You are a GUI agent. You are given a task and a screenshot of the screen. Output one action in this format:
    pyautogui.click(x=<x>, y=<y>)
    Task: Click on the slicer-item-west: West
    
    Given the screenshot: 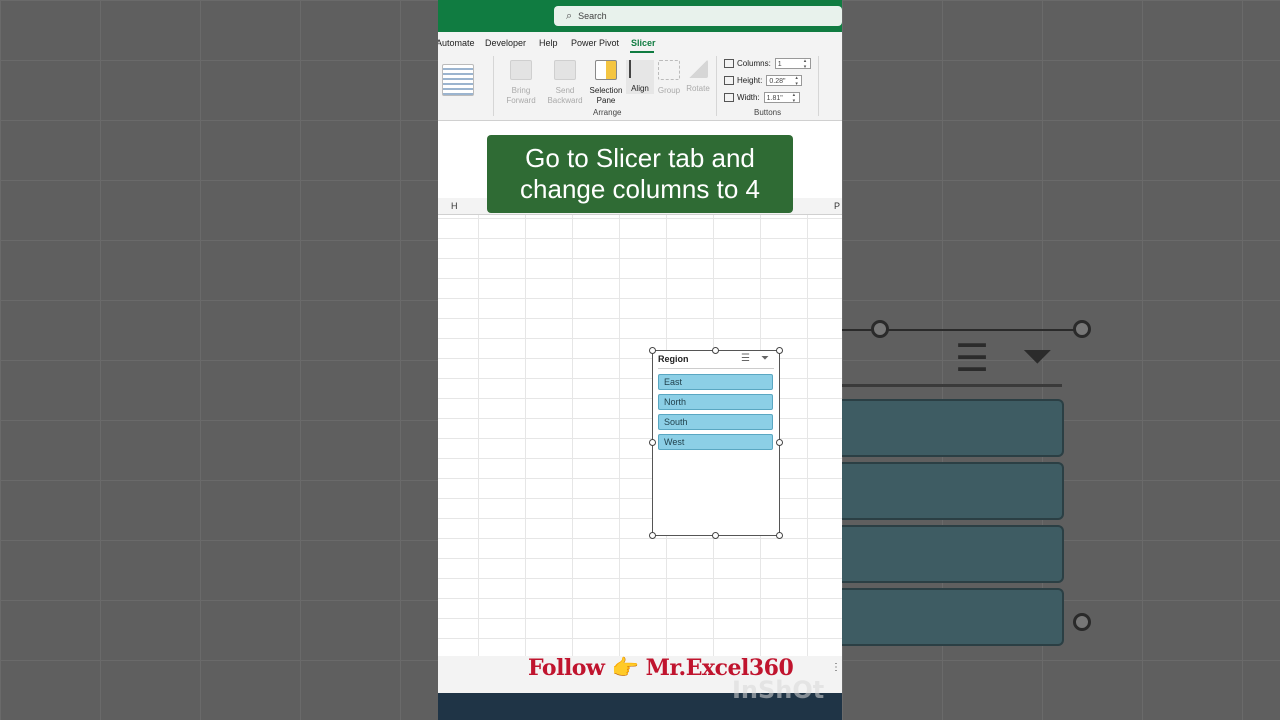 What is the action you would take?
    pyautogui.click(x=715, y=442)
    